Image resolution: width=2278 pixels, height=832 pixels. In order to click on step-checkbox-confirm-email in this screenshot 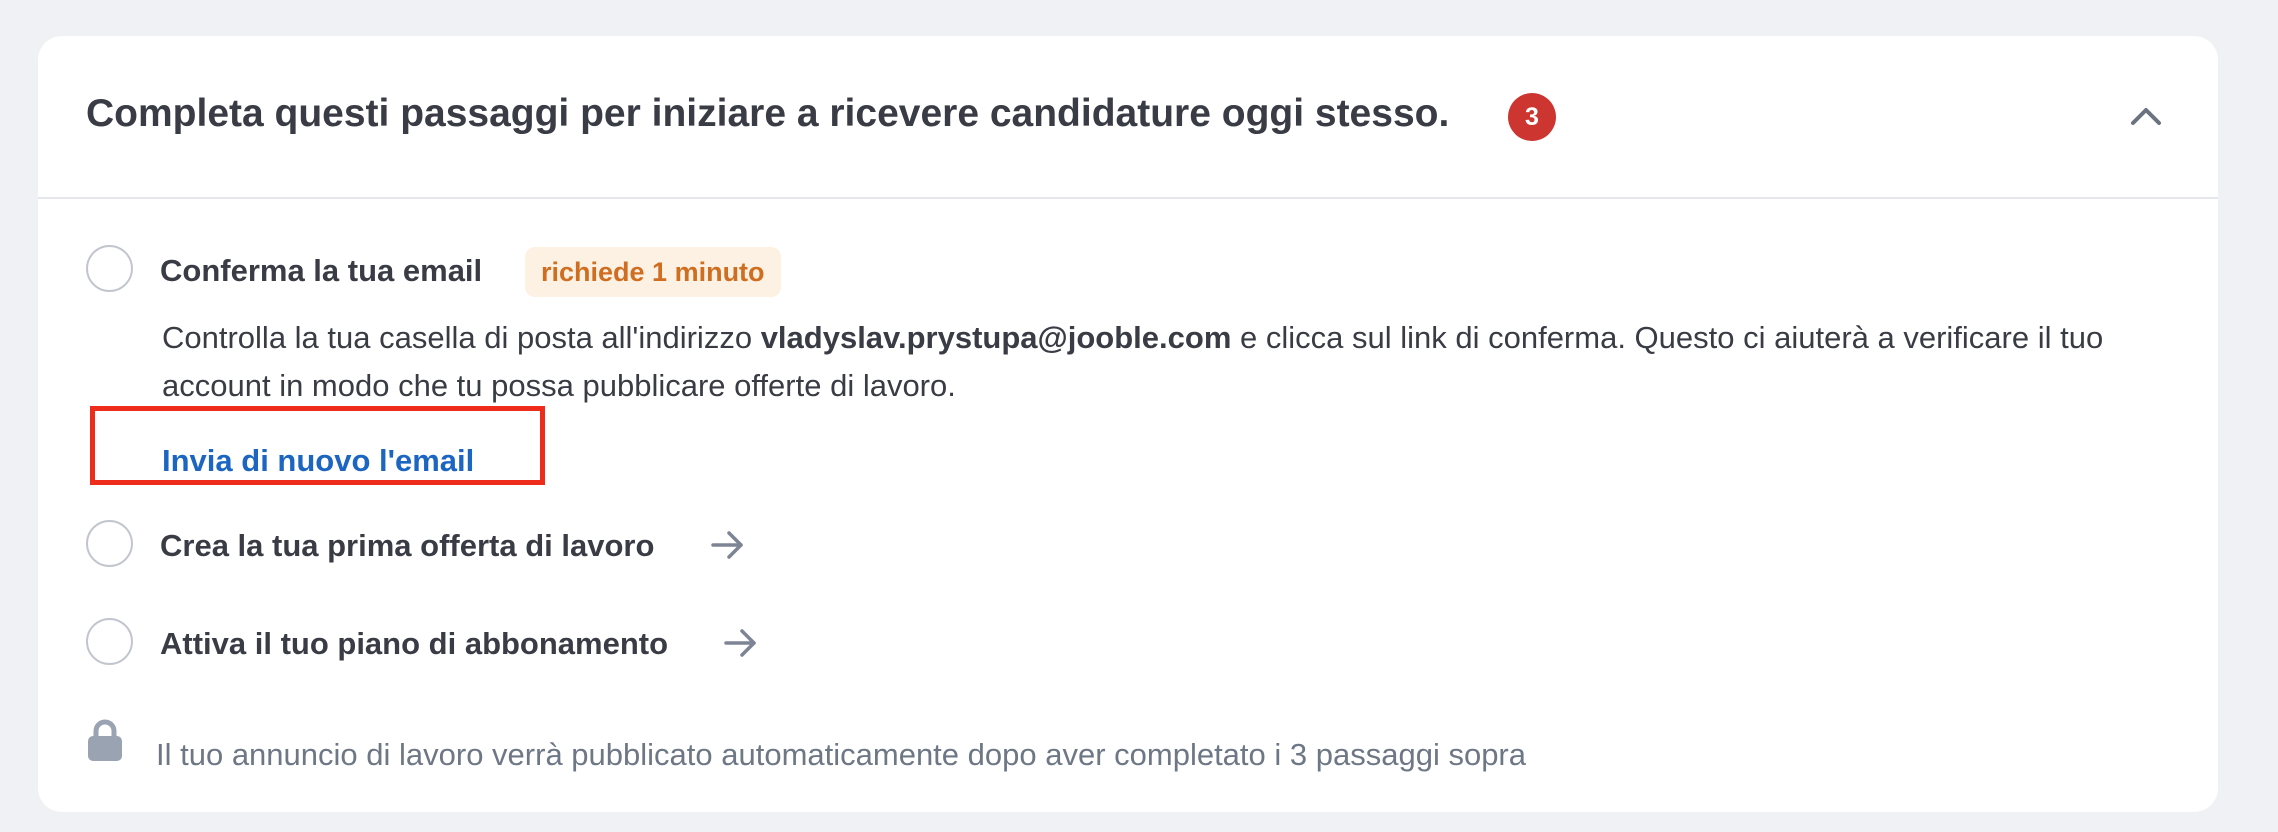, I will do `click(109, 268)`.